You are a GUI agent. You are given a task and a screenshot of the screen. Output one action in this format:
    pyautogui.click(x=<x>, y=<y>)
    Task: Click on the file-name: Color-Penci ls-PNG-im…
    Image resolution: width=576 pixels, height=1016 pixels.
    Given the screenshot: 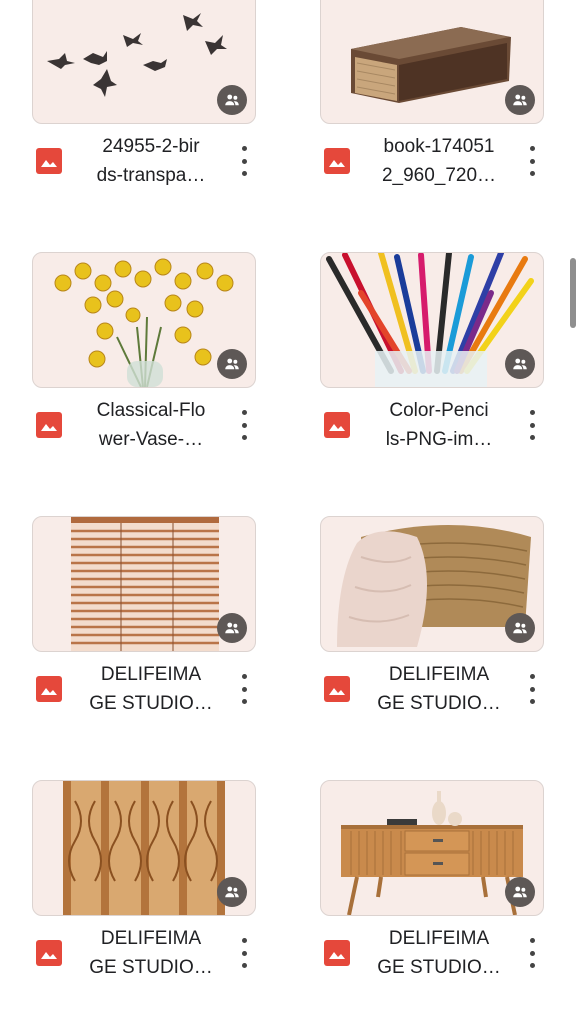 What is the action you would take?
    pyautogui.click(x=439, y=425)
    